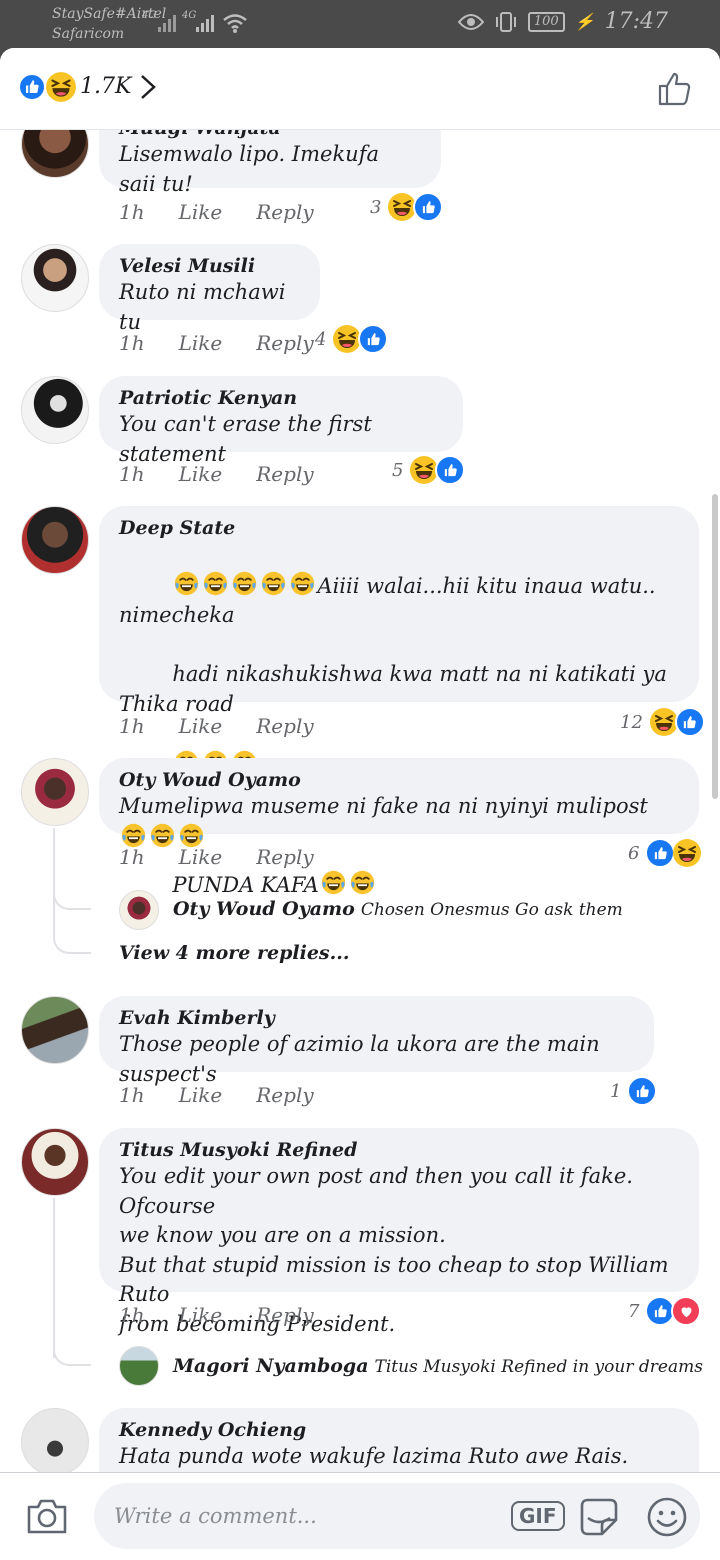 The width and height of the screenshot is (720, 1560). What do you see at coordinates (47, 1516) in the screenshot?
I see `camera-icon` at bounding box center [47, 1516].